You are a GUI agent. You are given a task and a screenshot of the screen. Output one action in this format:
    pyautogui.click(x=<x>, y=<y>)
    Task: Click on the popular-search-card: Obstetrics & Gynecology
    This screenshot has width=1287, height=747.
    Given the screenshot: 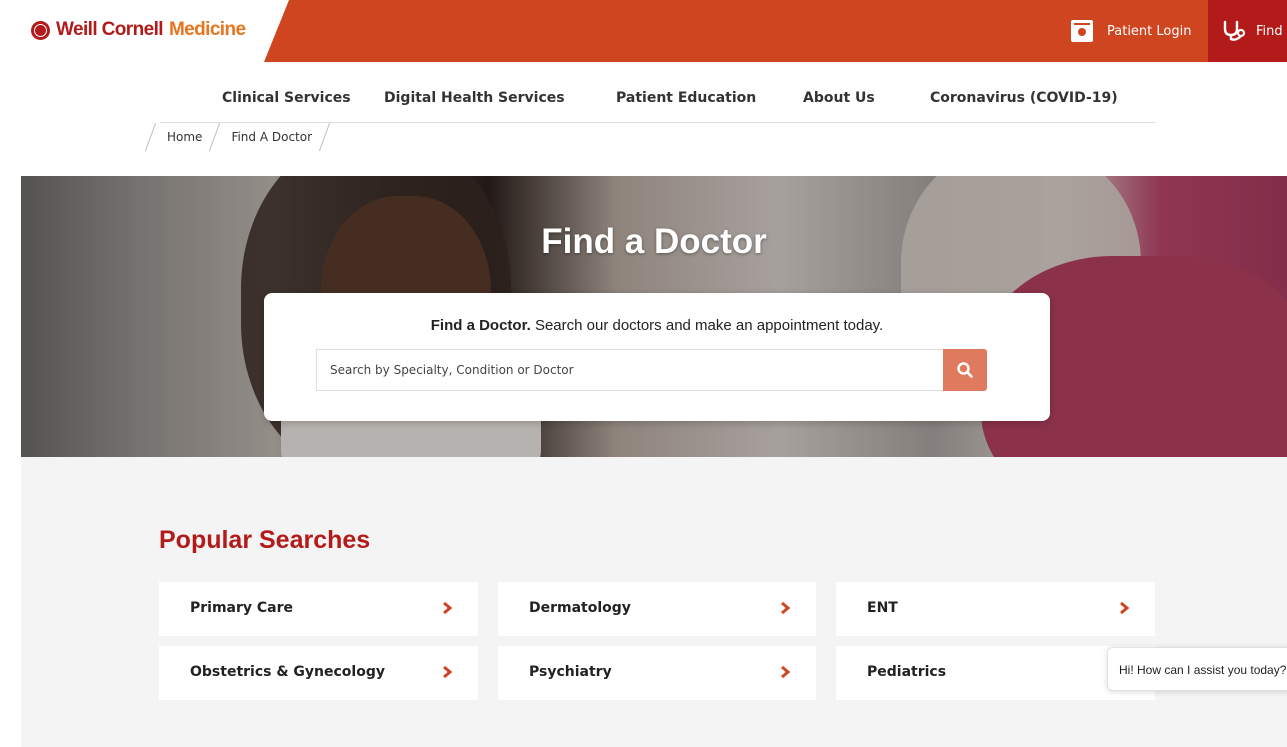 What is the action you would take?
    pyautogui.click(x=318, y=673)
    